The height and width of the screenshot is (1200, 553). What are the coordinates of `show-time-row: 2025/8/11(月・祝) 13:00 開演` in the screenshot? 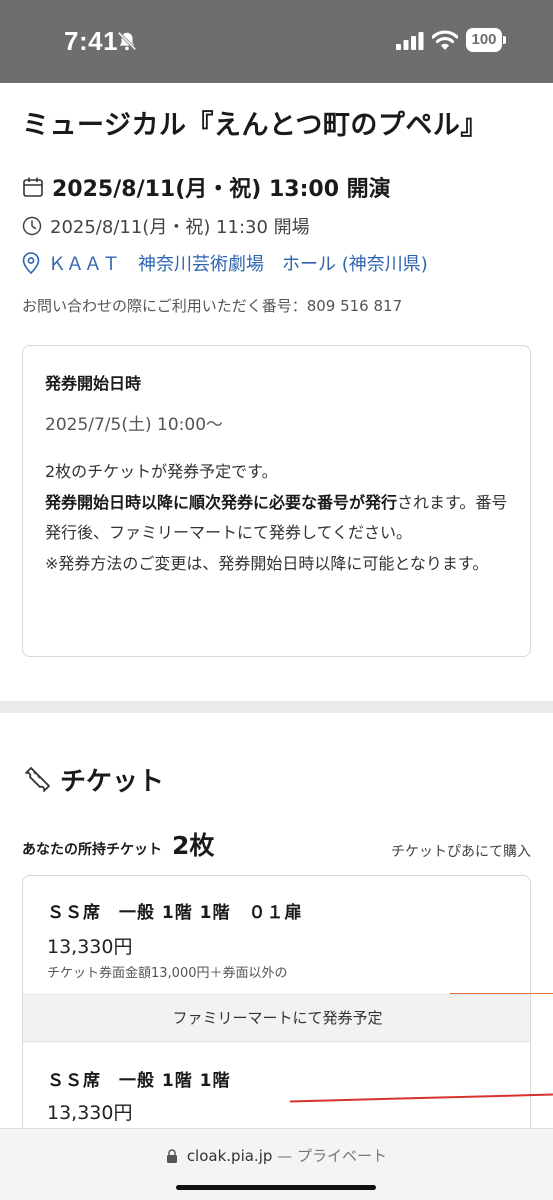 It's located at (206, 187).